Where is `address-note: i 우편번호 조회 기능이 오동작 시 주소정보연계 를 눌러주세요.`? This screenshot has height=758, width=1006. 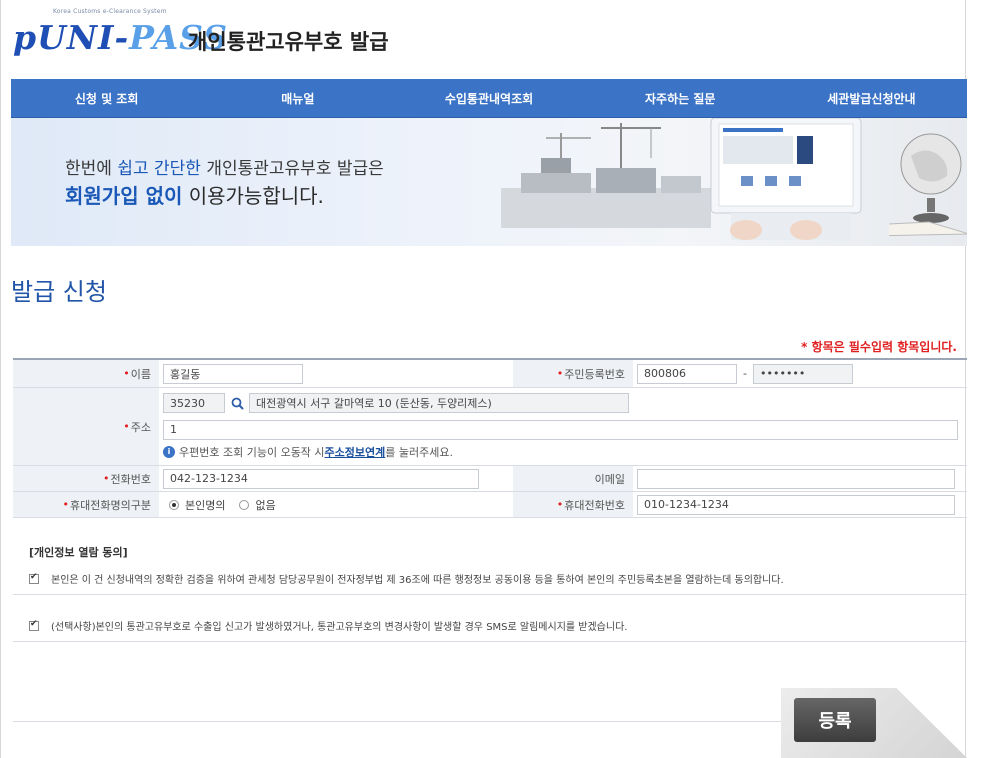 address-note: i 우편번호 조회 기능이 오동작 시 주소정보연계 를 눌러주세요. is located at coordinates (563, 452).